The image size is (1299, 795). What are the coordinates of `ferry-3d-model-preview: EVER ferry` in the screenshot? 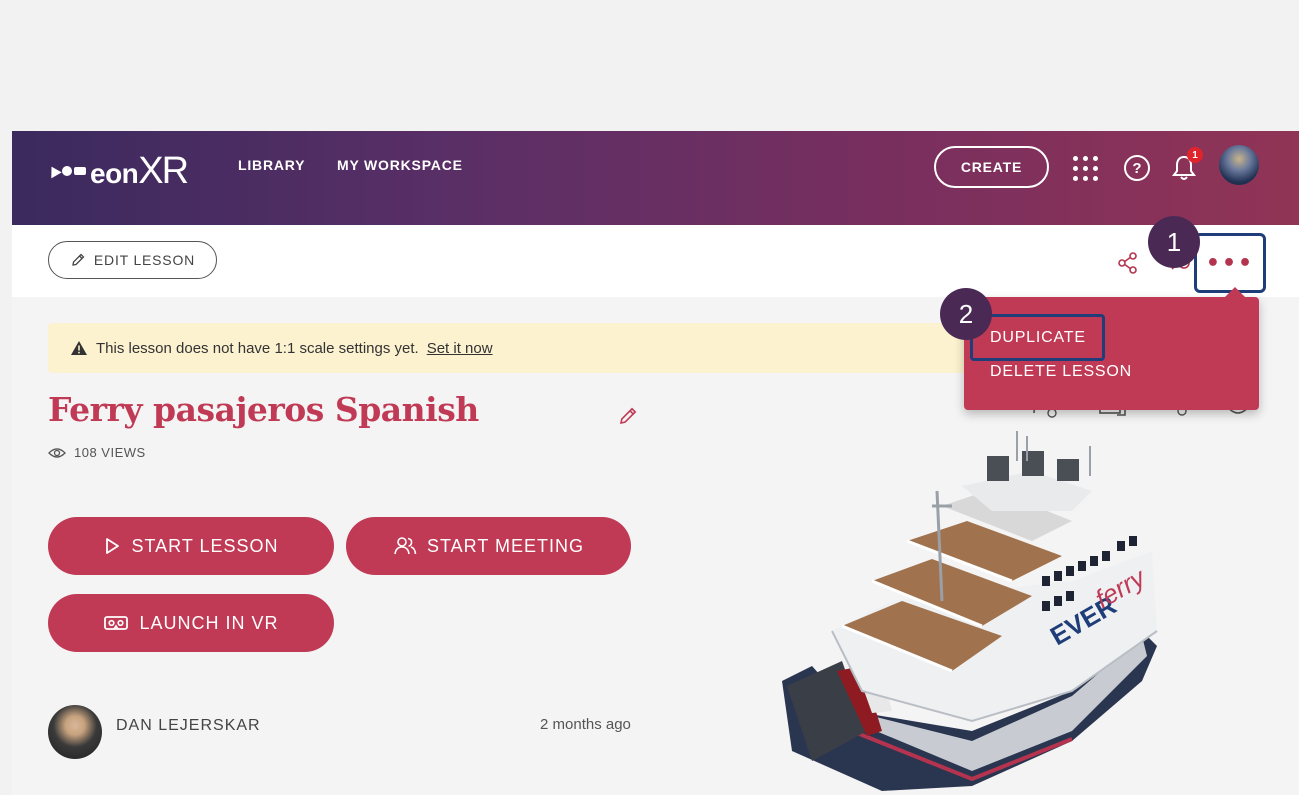 It's located at (972, 613).